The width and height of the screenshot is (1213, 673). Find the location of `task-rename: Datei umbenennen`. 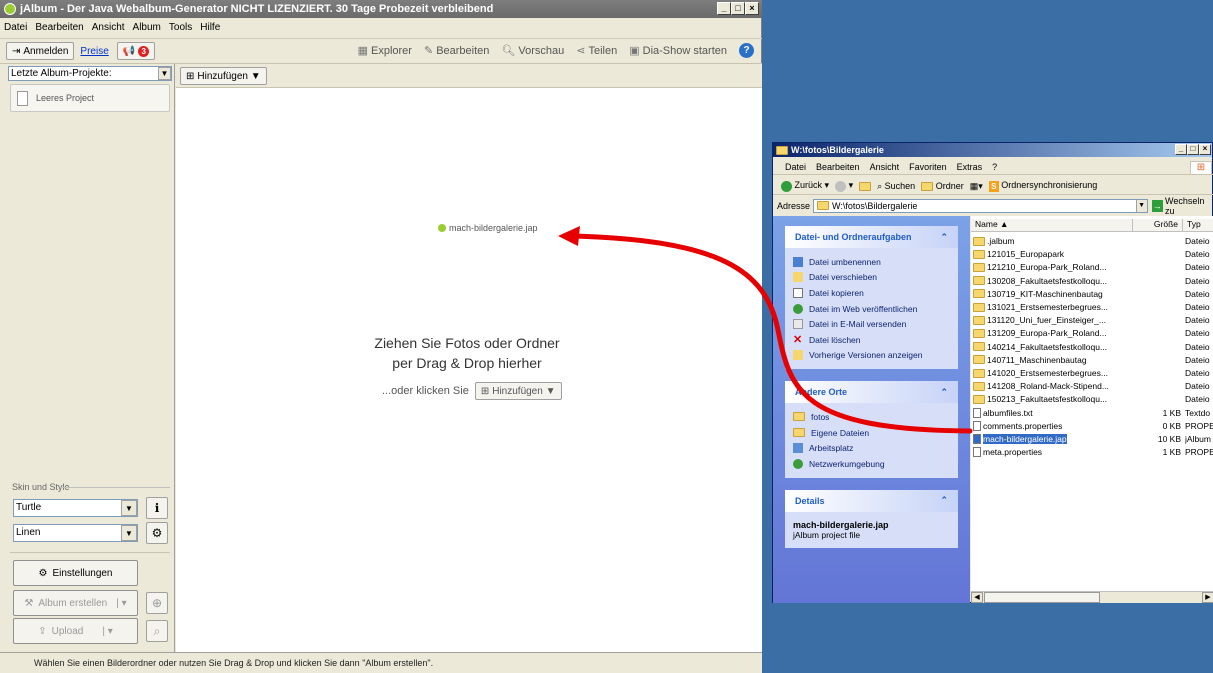

task-rename: Datei umbenennen is located at coordinates (871, 262).